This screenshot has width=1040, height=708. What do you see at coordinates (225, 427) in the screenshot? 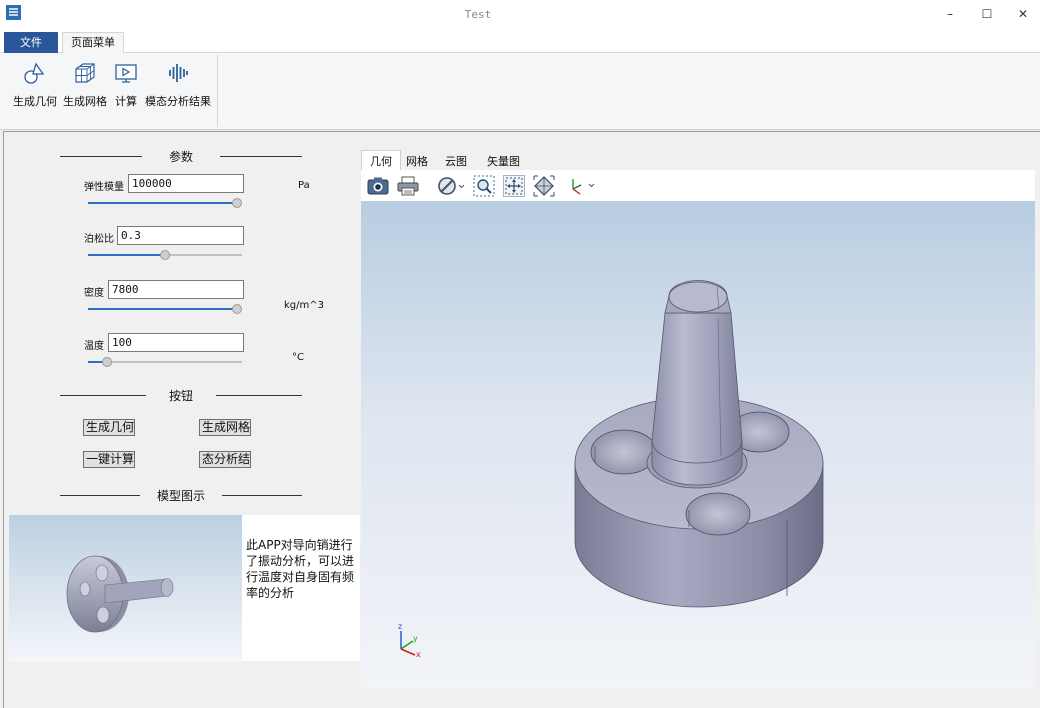
I see `generate-mesh-button: 生成网格` at bounding box center [225, 427].